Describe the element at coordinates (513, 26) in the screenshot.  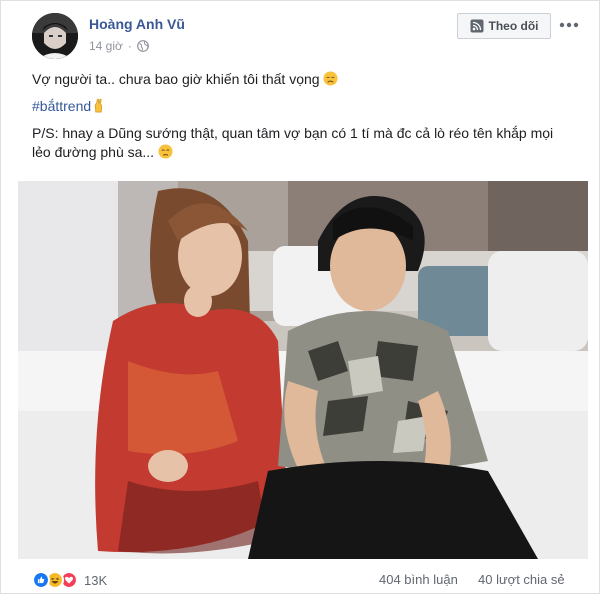
I see `follow-label: Theo dõi` at that location.